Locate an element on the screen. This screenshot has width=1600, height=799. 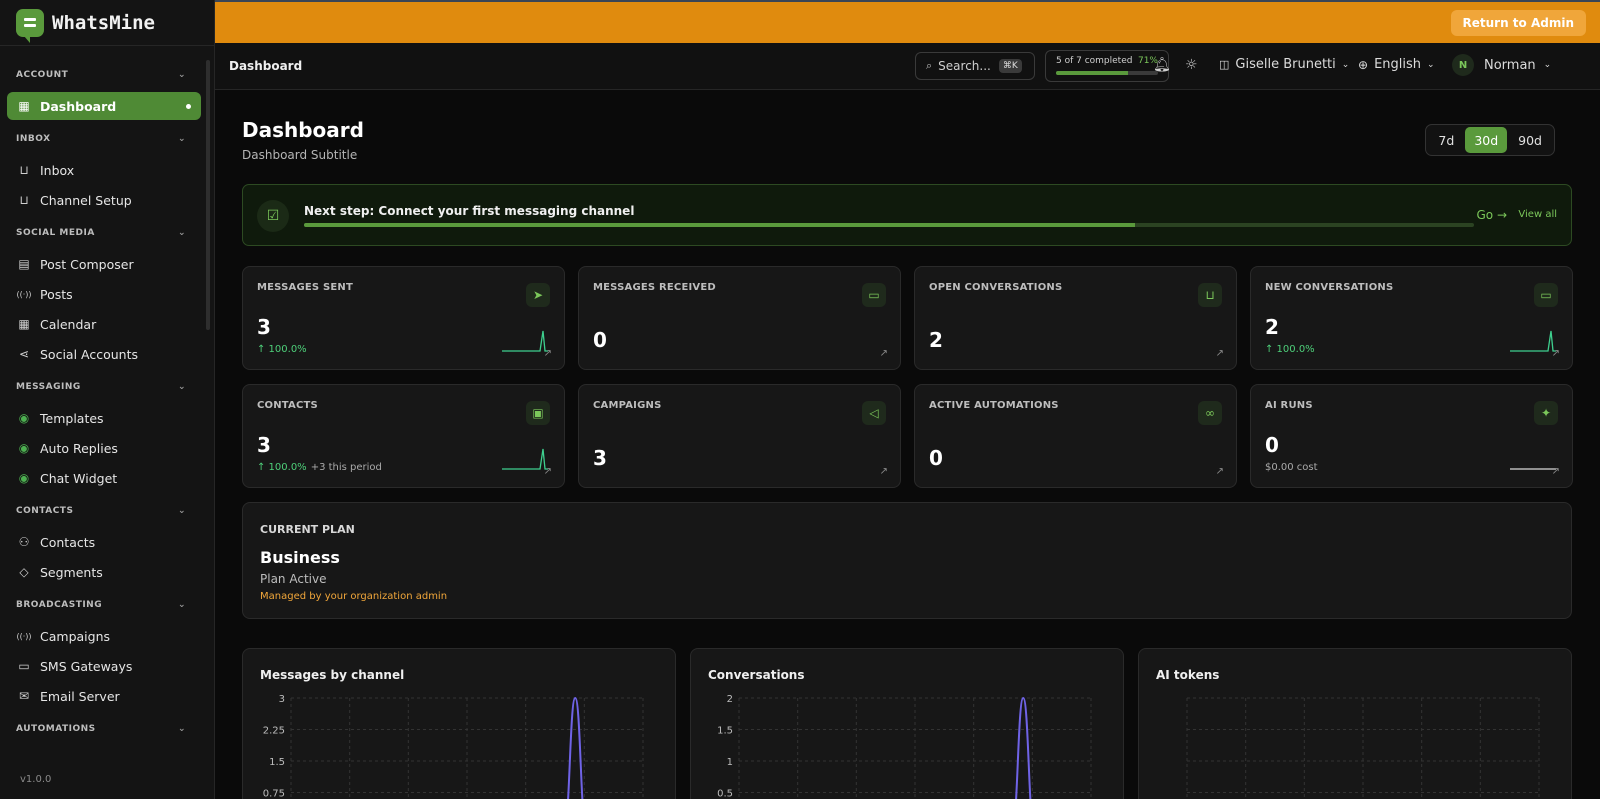
sidebar-item-label: Contacts is located at coordinates (68, 542).